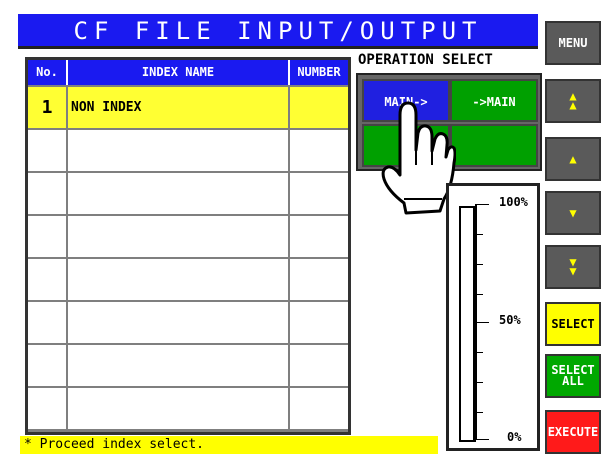 The image size is (610, 455). I want to click on down-button: ▼, so click(573, 213).